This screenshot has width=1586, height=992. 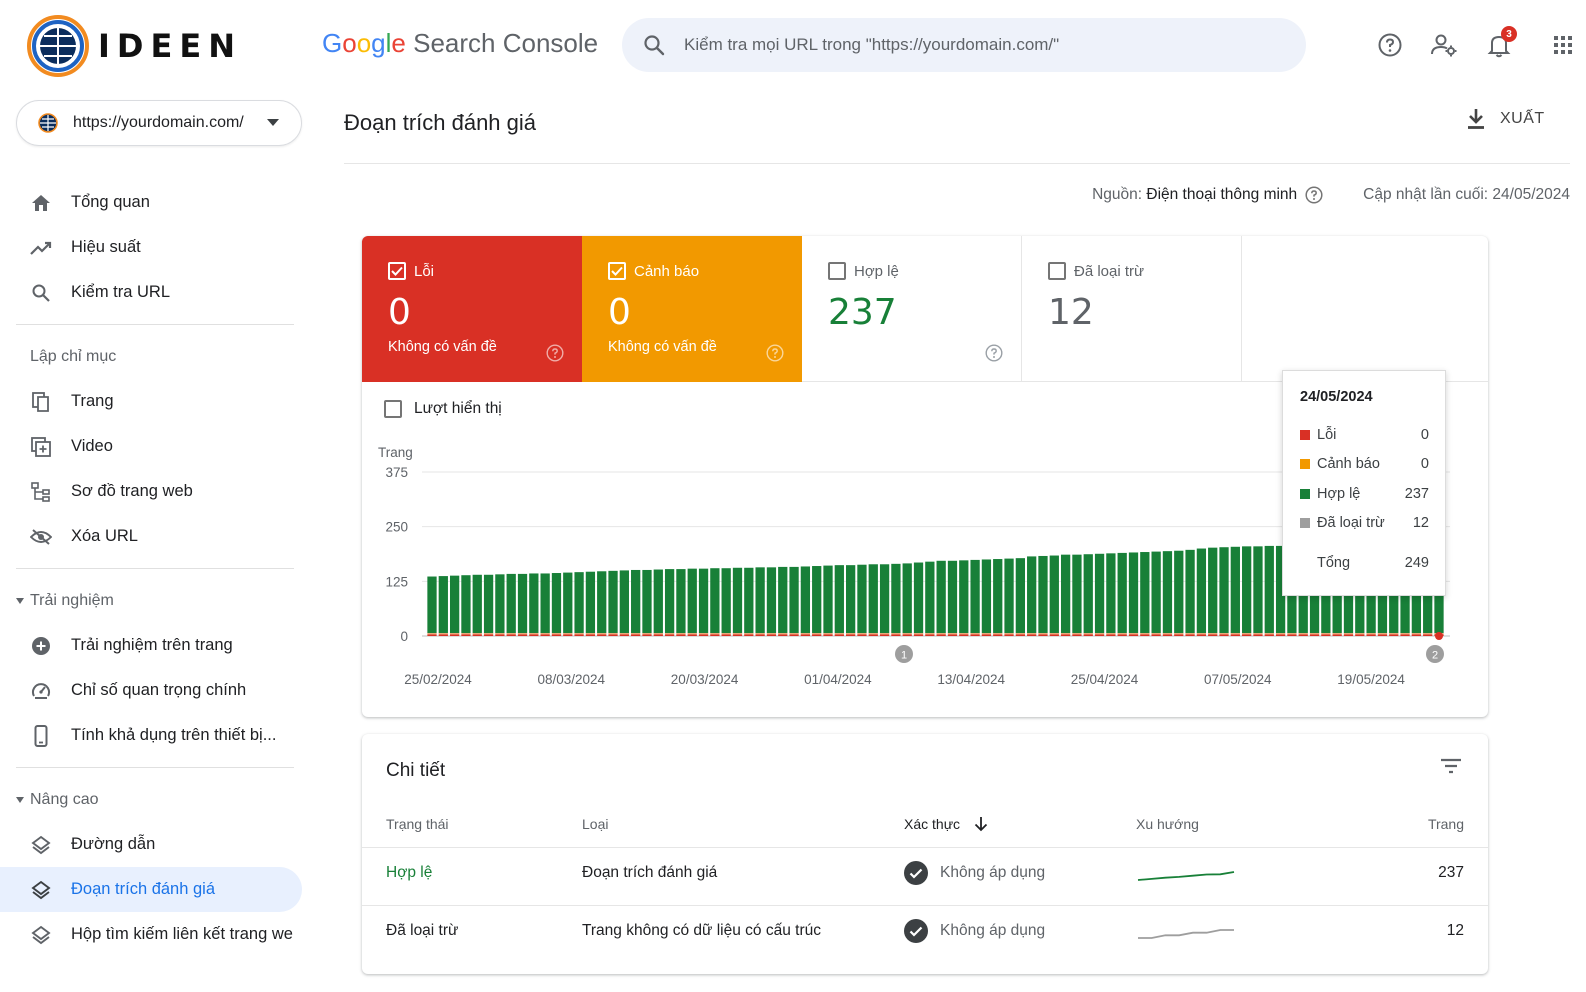 I want to click on cell-type: Trang không có dữ liệu có cấu trúc, so click(x=701, y=931).